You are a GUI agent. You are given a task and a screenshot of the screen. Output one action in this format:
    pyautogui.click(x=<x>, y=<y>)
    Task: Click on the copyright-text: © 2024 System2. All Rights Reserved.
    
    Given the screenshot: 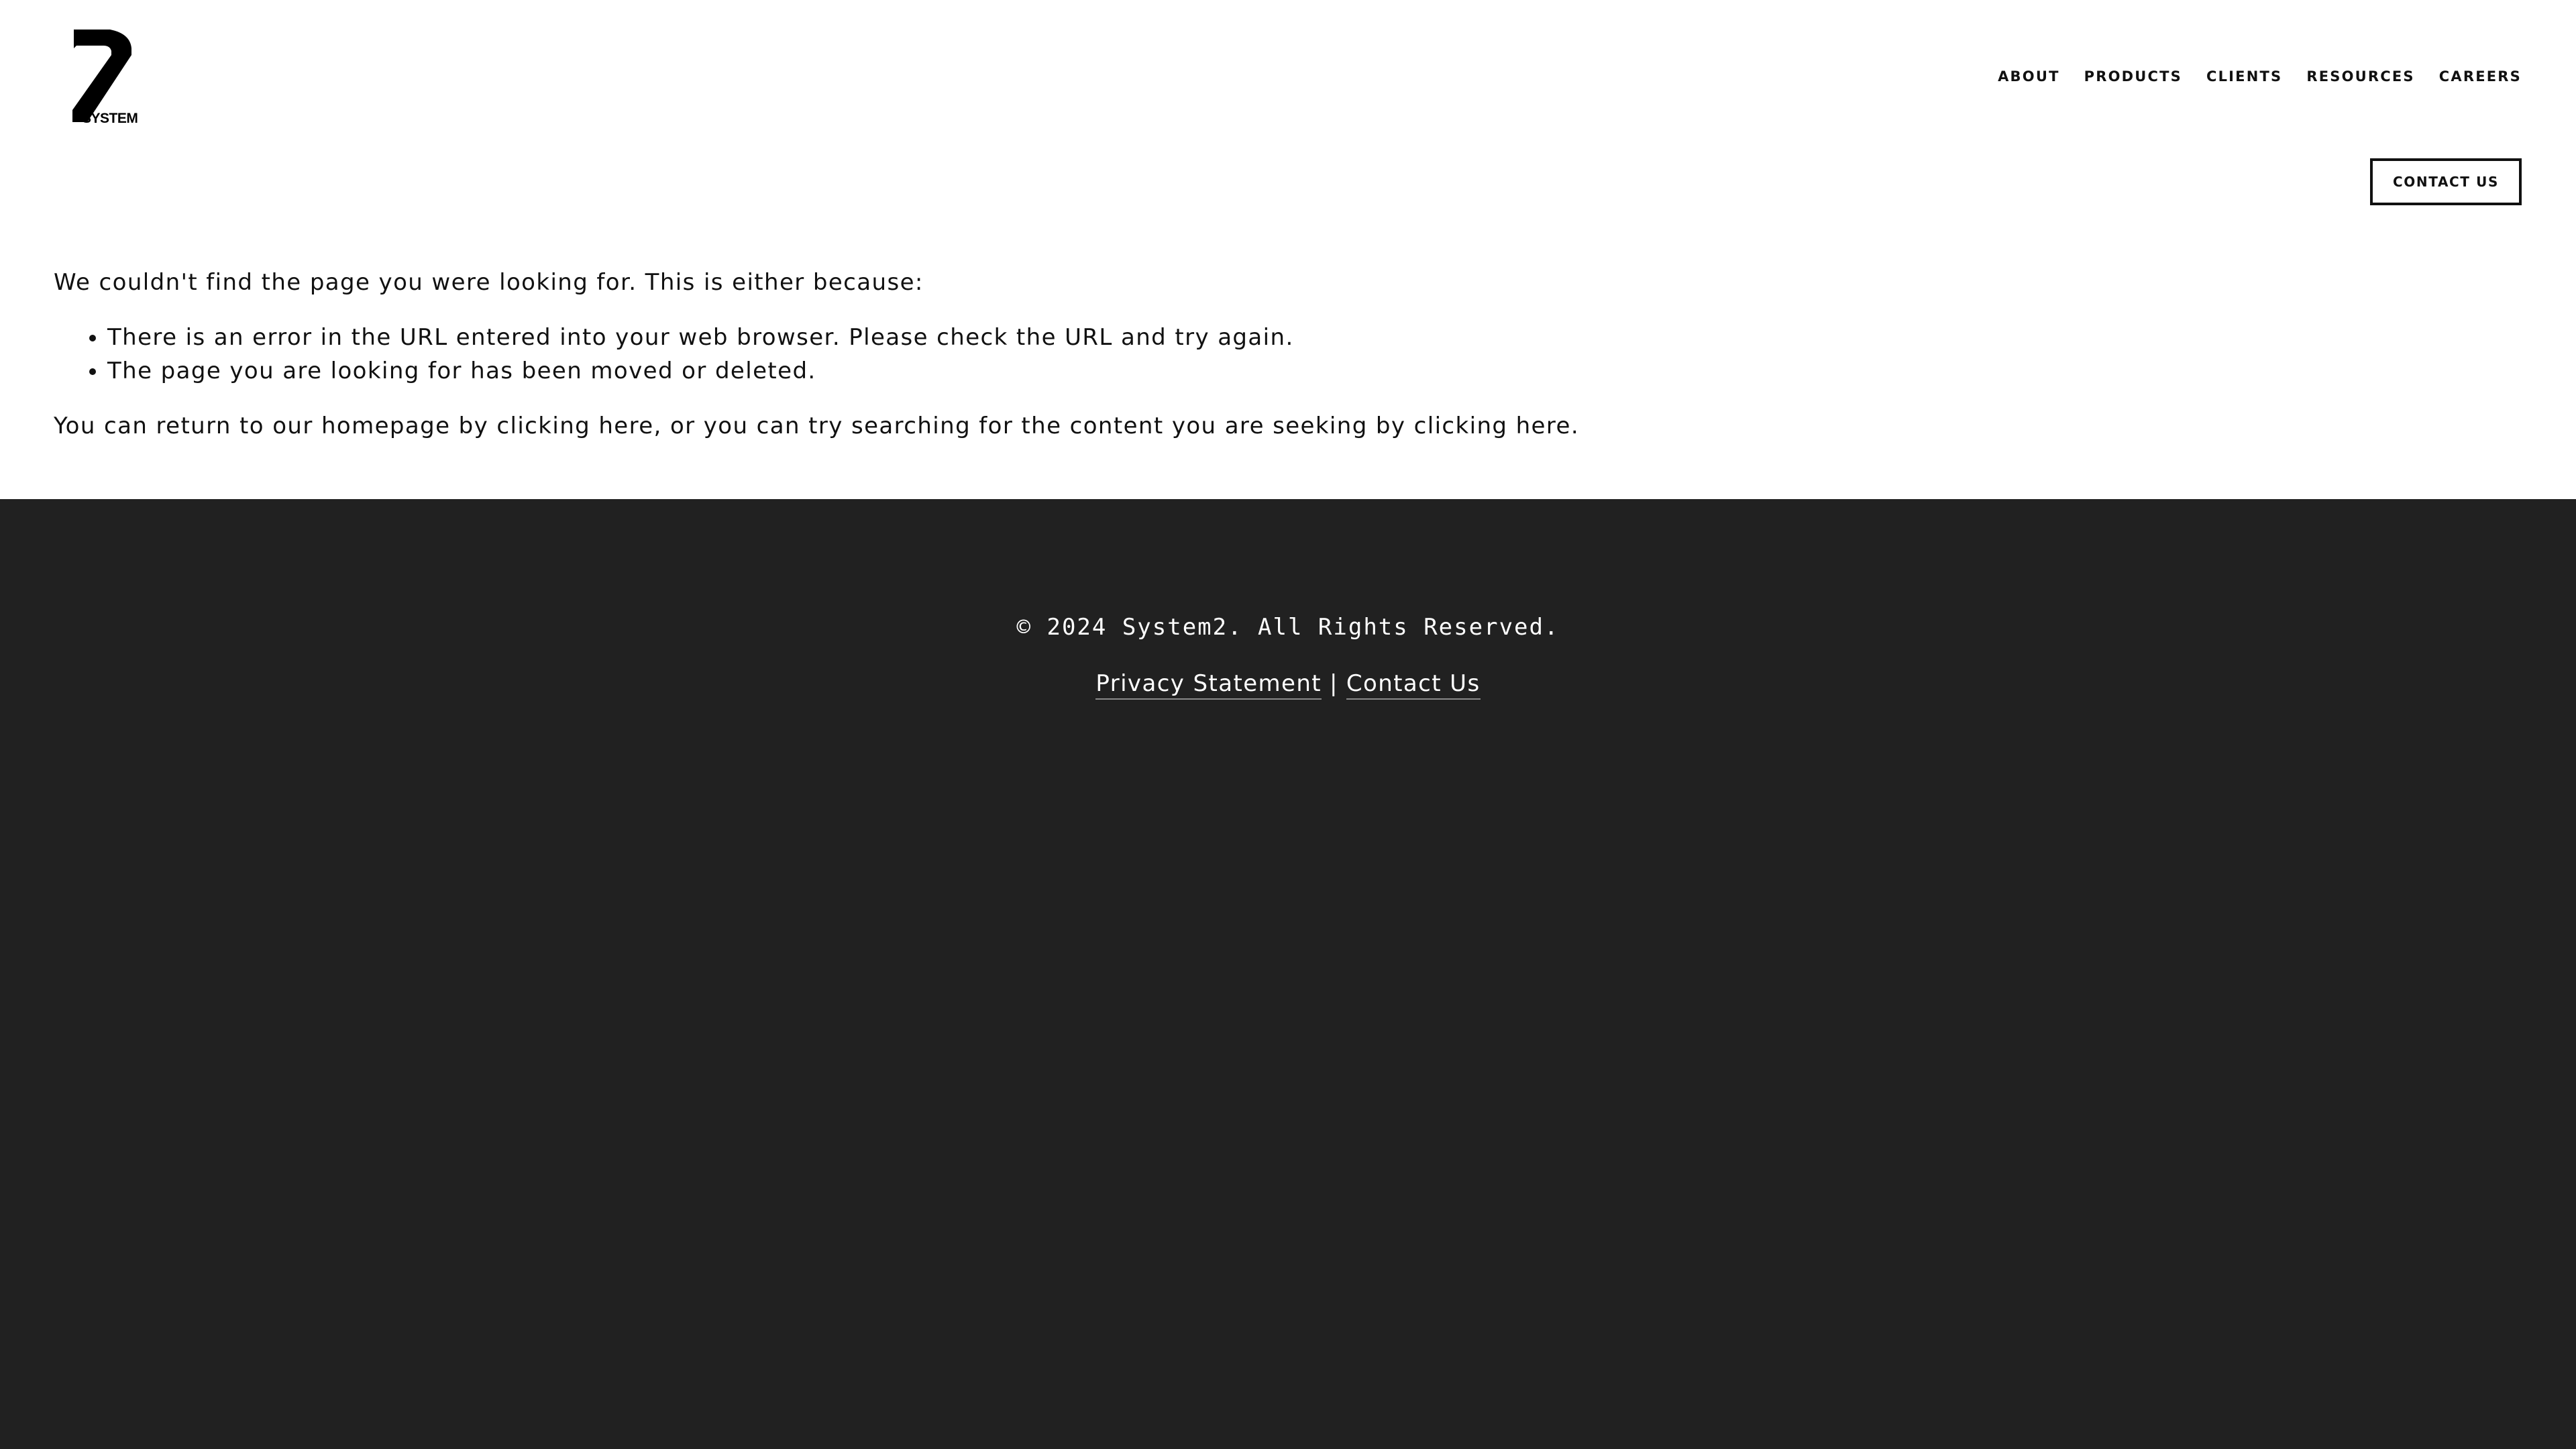 What is the action you would take?
    pyautogui.click(x=1288, y=627)
    